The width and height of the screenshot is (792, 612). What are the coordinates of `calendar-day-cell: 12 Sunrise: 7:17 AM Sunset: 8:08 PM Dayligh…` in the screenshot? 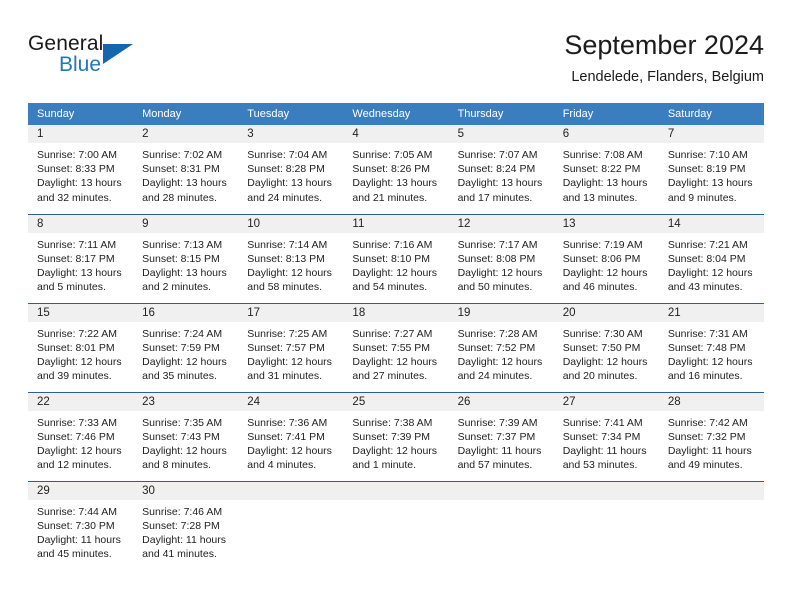 It's located at (501, 258).